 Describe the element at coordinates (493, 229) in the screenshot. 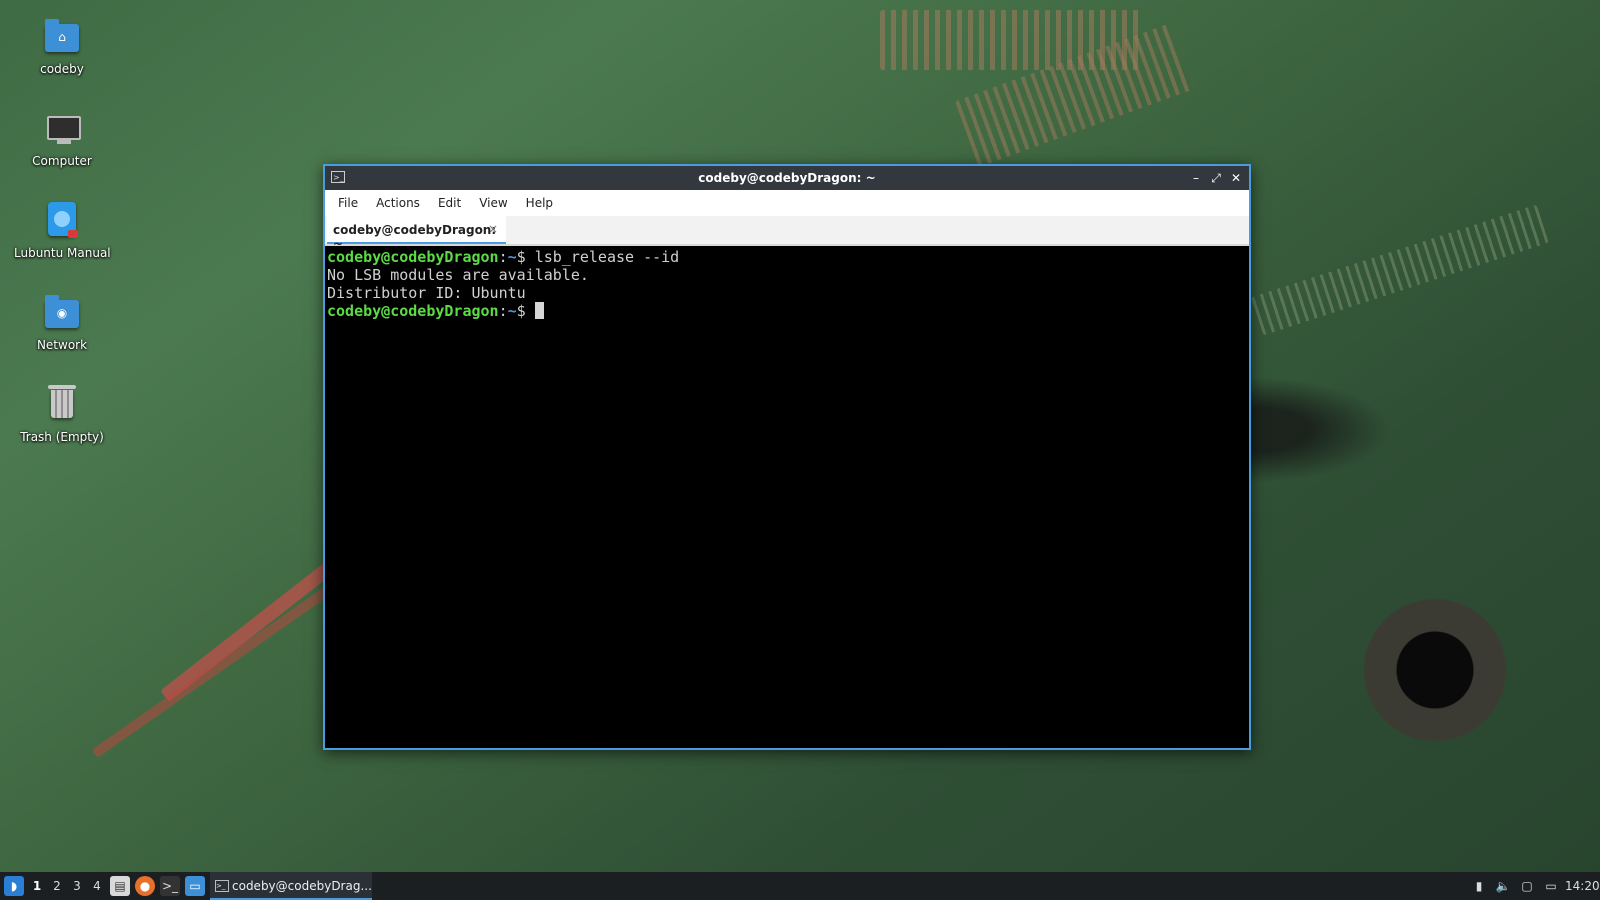

I see `tab-close-icon: ×` at that location.